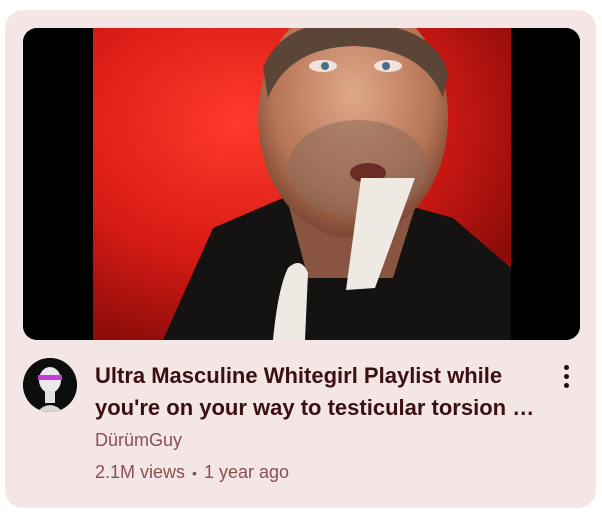  I want to click on video-metadata: 2.1M views • 1 year ago, so click(192, 472).